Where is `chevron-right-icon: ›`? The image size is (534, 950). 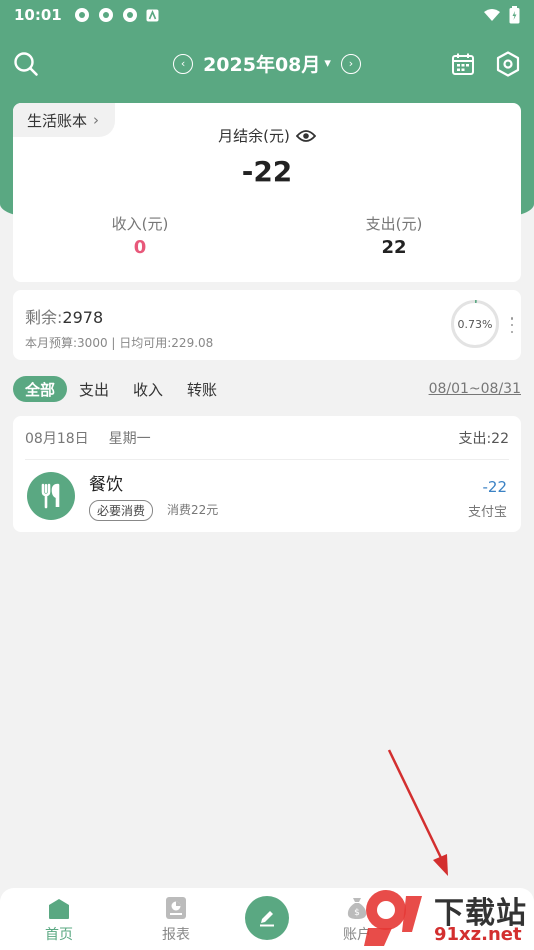
chevron-right-icon: › is located at coordinates (351, 63).